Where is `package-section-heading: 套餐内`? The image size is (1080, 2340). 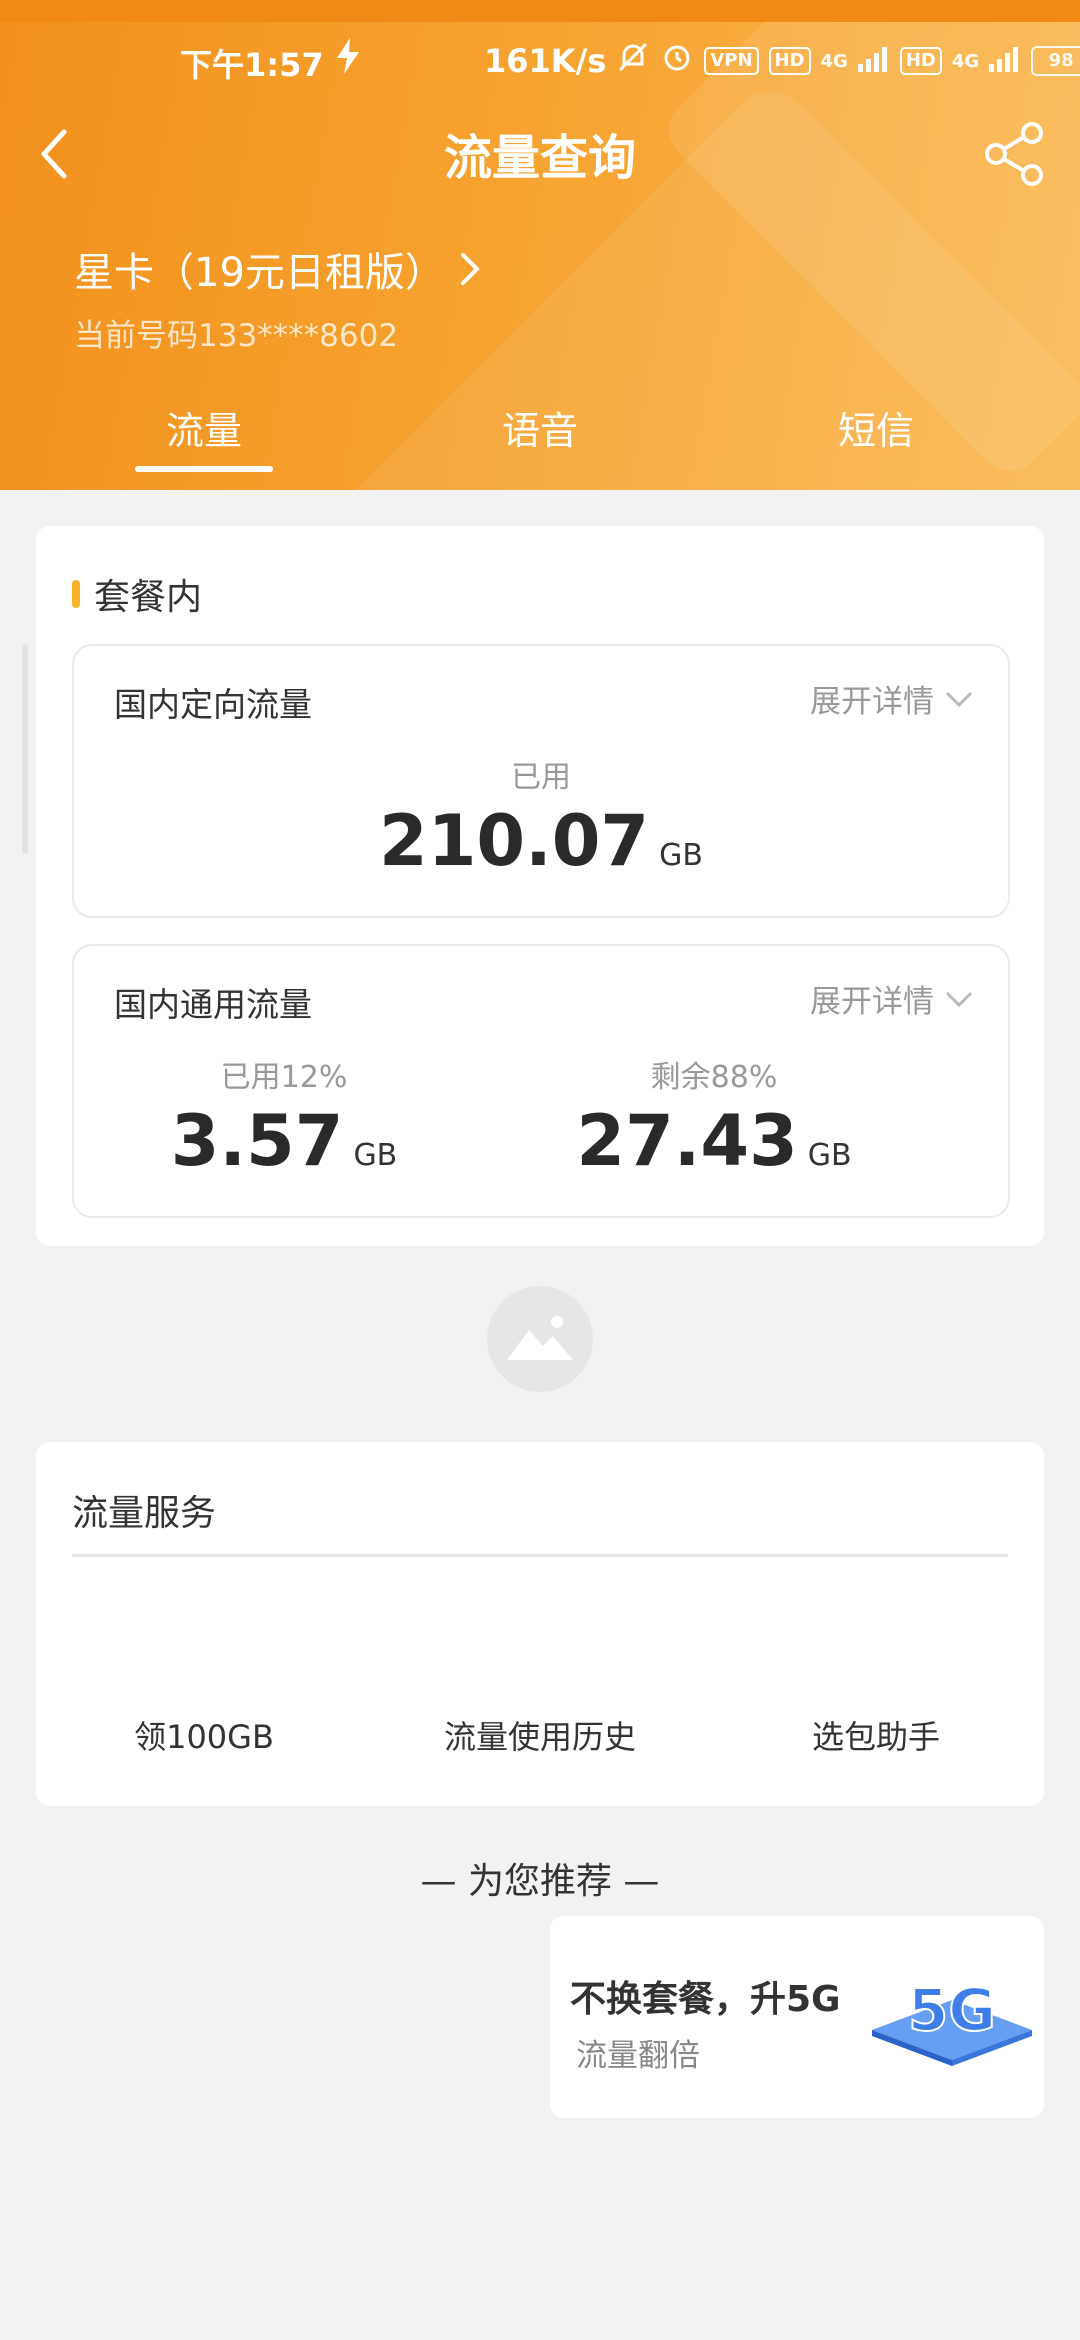 package-section-heading: 套餐内 is located at coordinates (137, 594).